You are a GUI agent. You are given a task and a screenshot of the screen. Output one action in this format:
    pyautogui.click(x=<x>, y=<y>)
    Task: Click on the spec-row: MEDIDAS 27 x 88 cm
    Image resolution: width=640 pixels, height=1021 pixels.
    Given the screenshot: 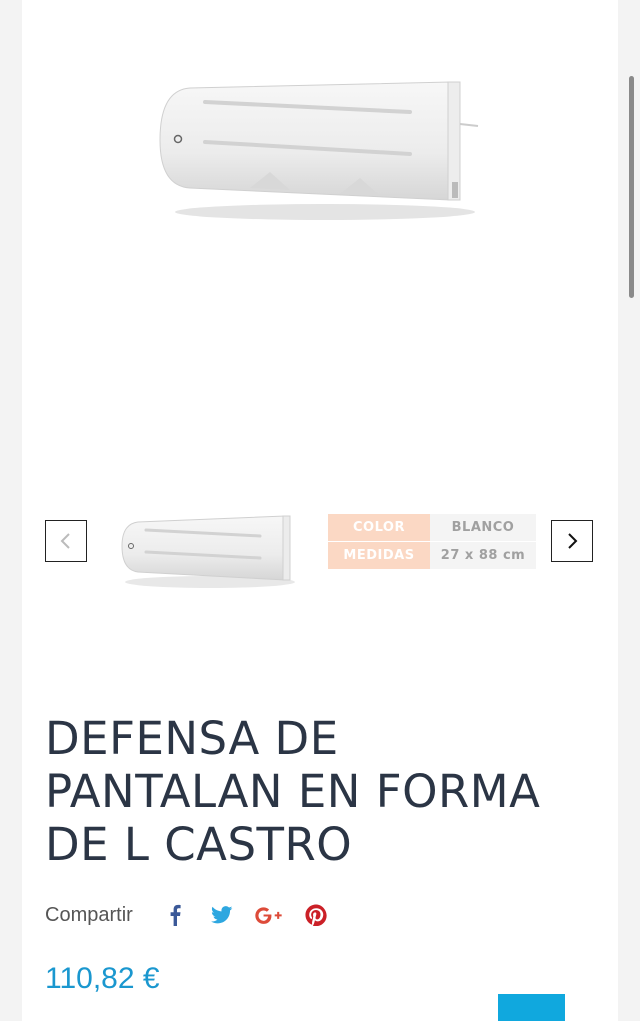 What is the action you would take?
    pyautogui.click(x=432, y=555)
    